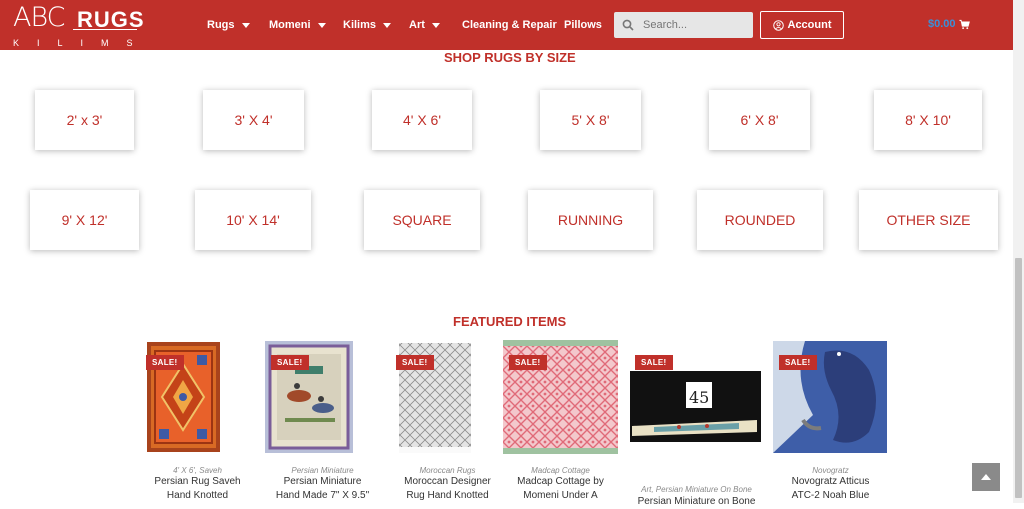 The height and width of the screenshot is (509, 1024). I want to click on nav-label: Rugs, so click(221, 25).